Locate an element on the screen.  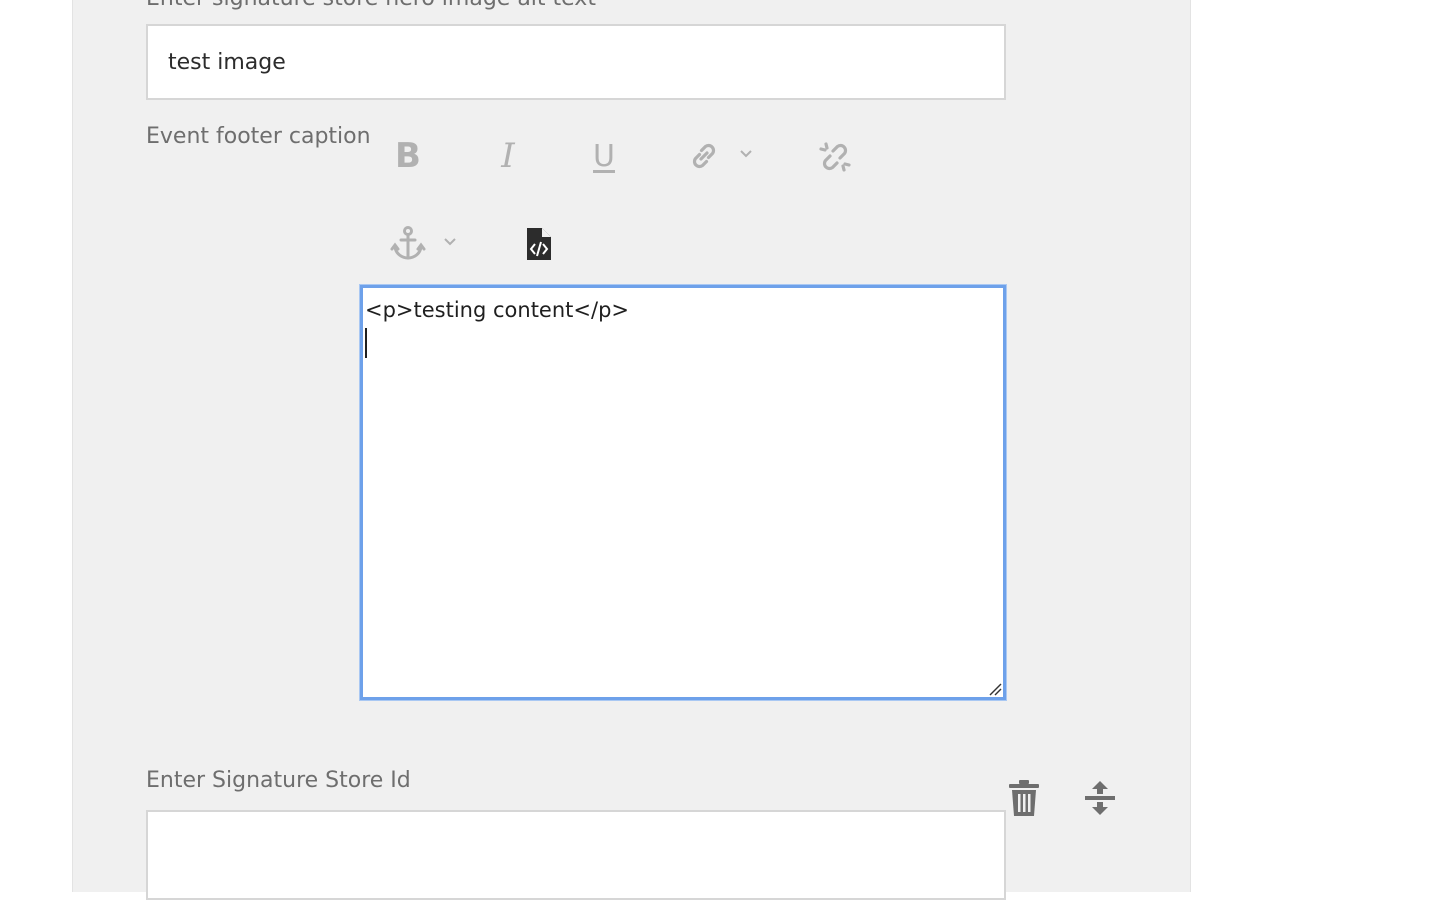
source-editor-content: <p>testing content</p> is located at coordinates (497, 310).